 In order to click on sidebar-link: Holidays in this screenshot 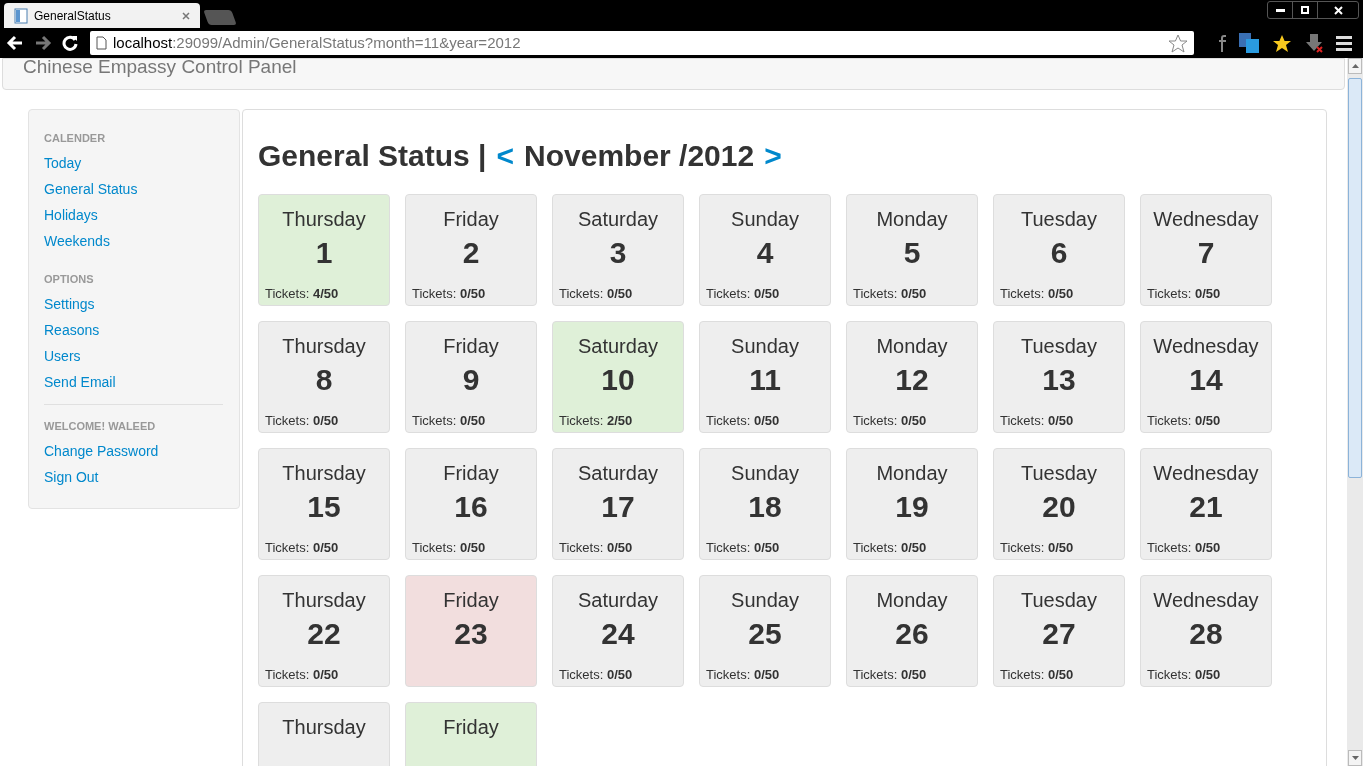, I will do `click(71, 215)`.